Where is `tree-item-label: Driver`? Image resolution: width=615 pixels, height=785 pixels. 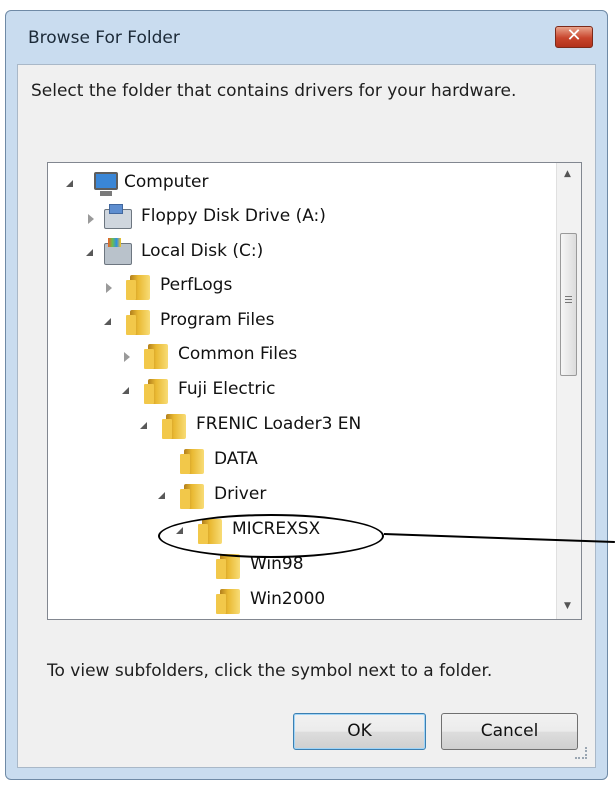
tree-item-label: Driver is located at coordinates (240, 494).